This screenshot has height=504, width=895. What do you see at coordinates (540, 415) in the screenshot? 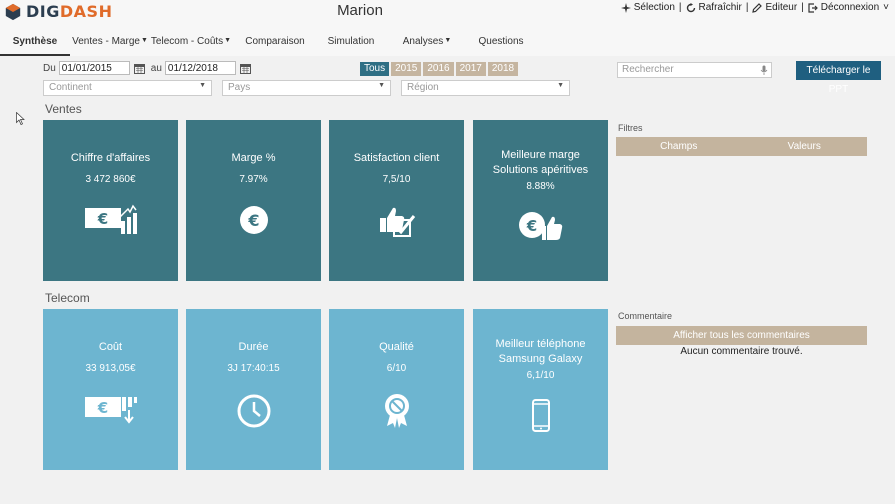
I see `smartphone-icon` at bounding box center [540, 415].